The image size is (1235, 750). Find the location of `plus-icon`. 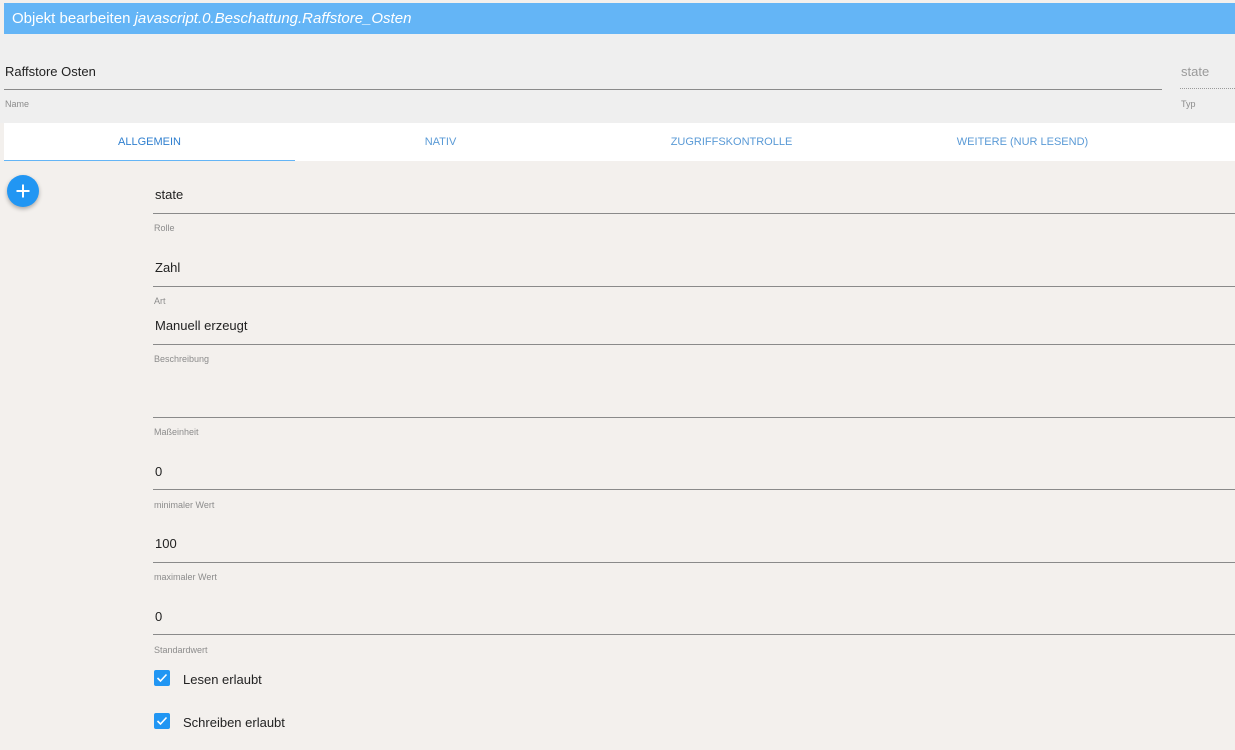

plus-icon is located at coordinates (23, 191).